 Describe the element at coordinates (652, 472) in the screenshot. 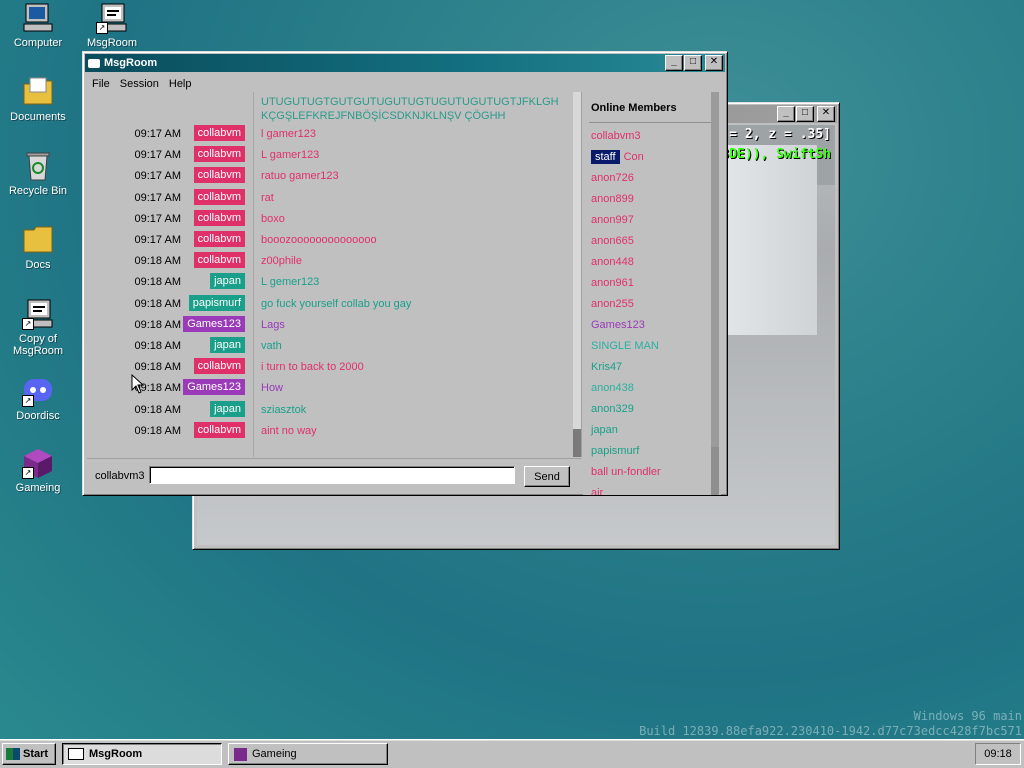

I see `member-list-item: ball un-fondler` at that location.